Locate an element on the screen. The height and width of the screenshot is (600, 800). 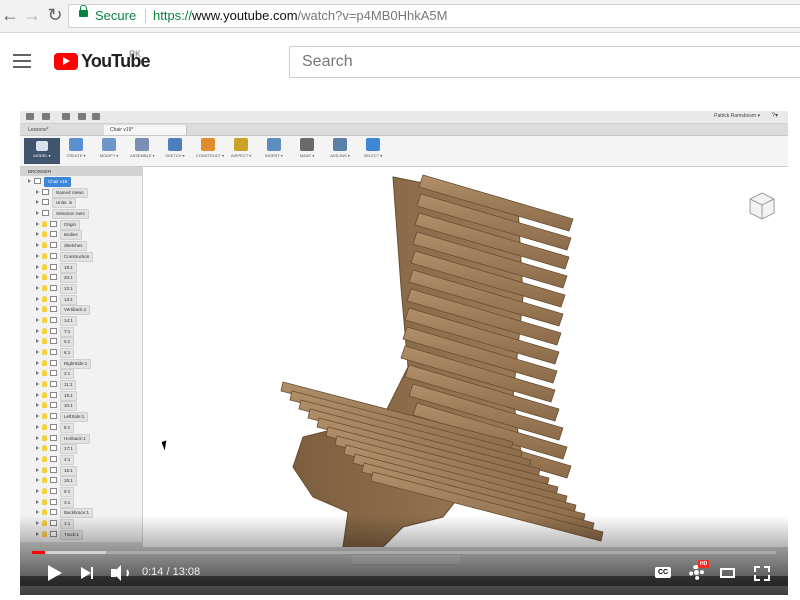
settings-button: HD is located at coordinates (698, 572).